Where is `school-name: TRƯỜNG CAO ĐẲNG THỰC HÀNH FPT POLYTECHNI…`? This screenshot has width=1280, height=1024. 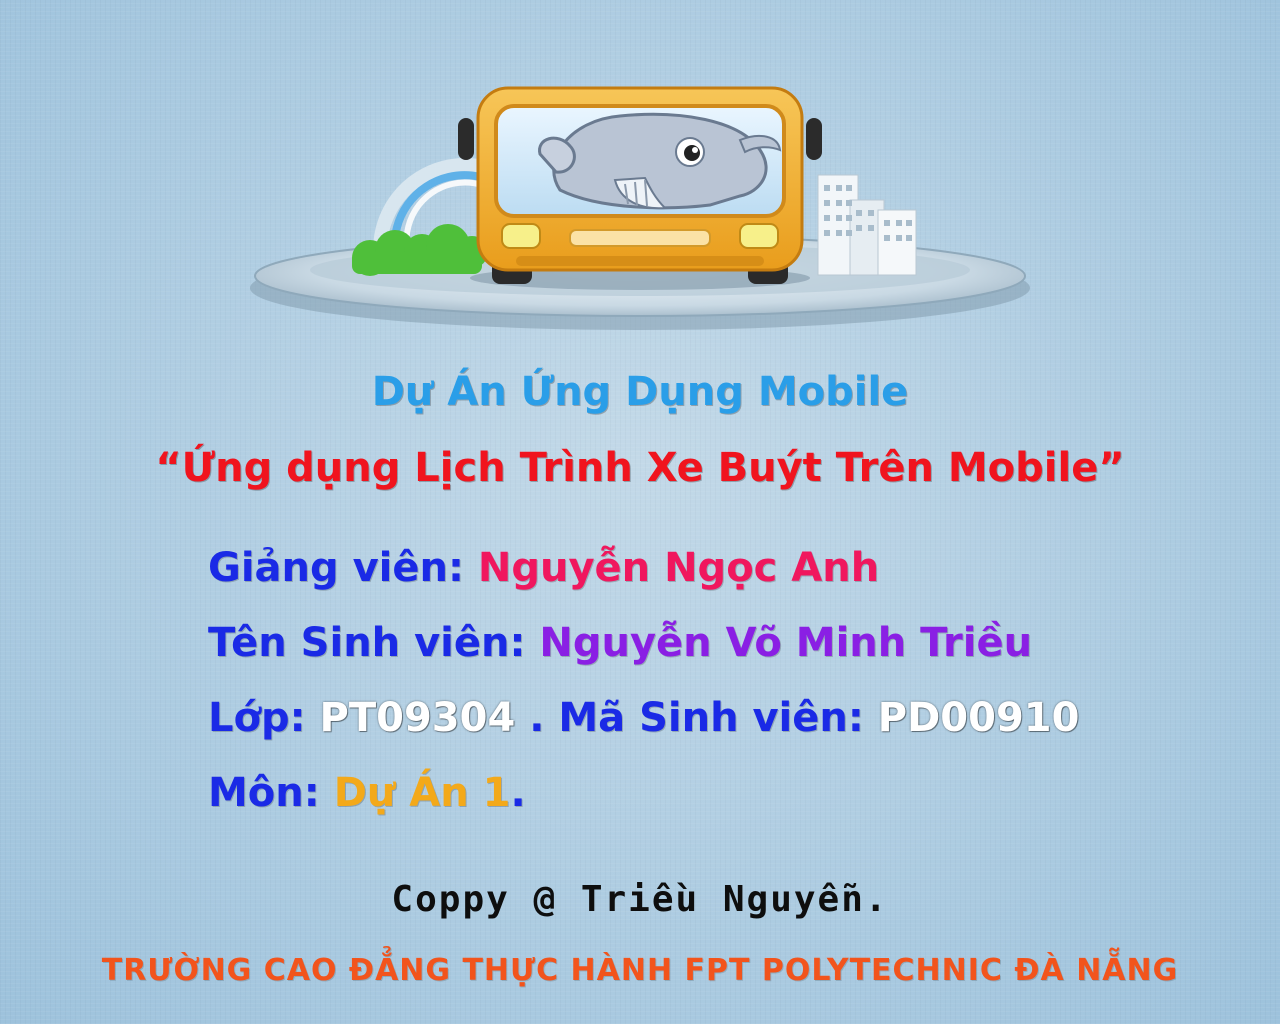 school-name: TRƯỜNG CAO ĐẲNG THỰC HÀNH FPT POLYTECHNI… is located at coordinates (640, 970).